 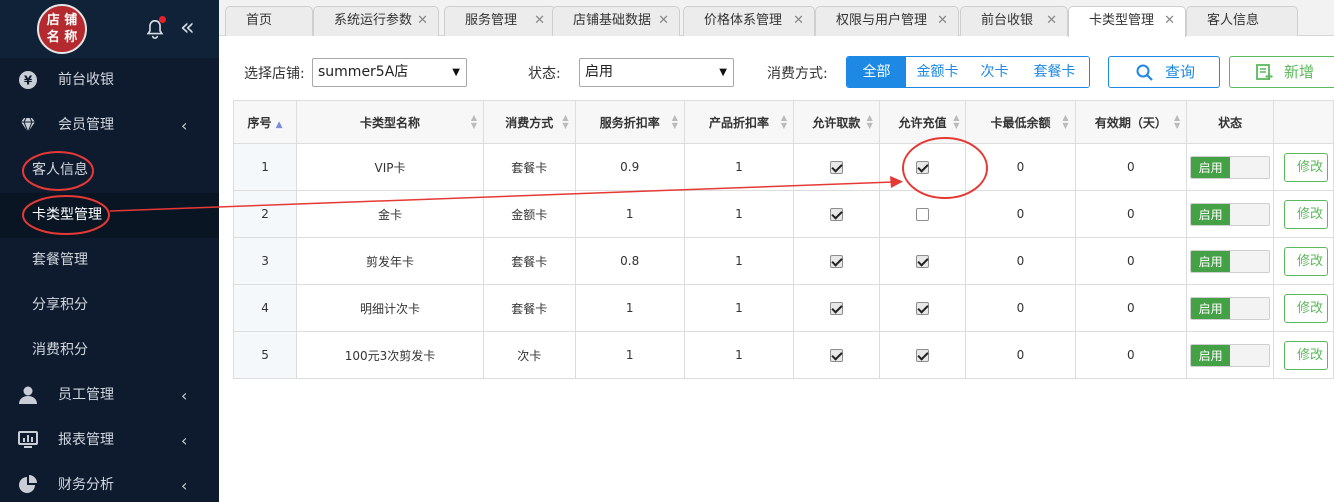 I want to click on tab-guest-info: 客人信息, so click(x=1242, y=21).